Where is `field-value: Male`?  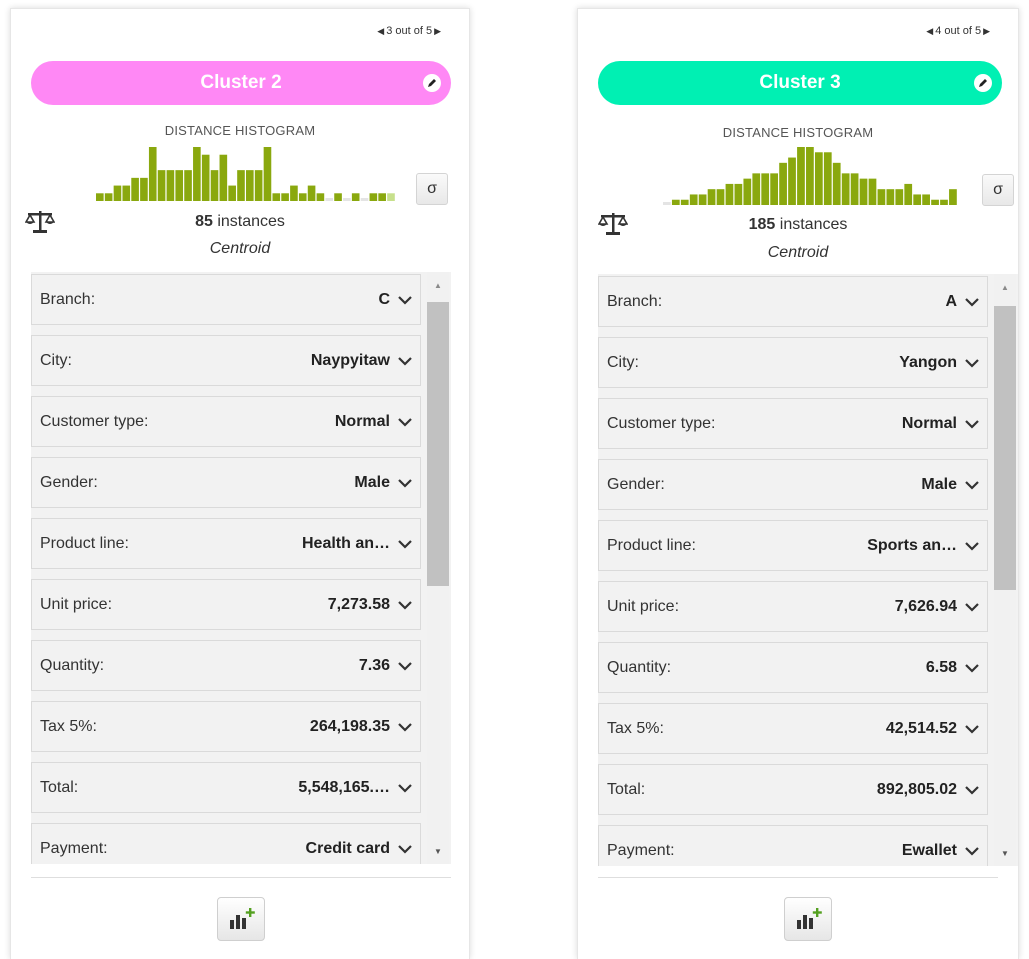
field-value: Male is located at coordinates (939, 484).